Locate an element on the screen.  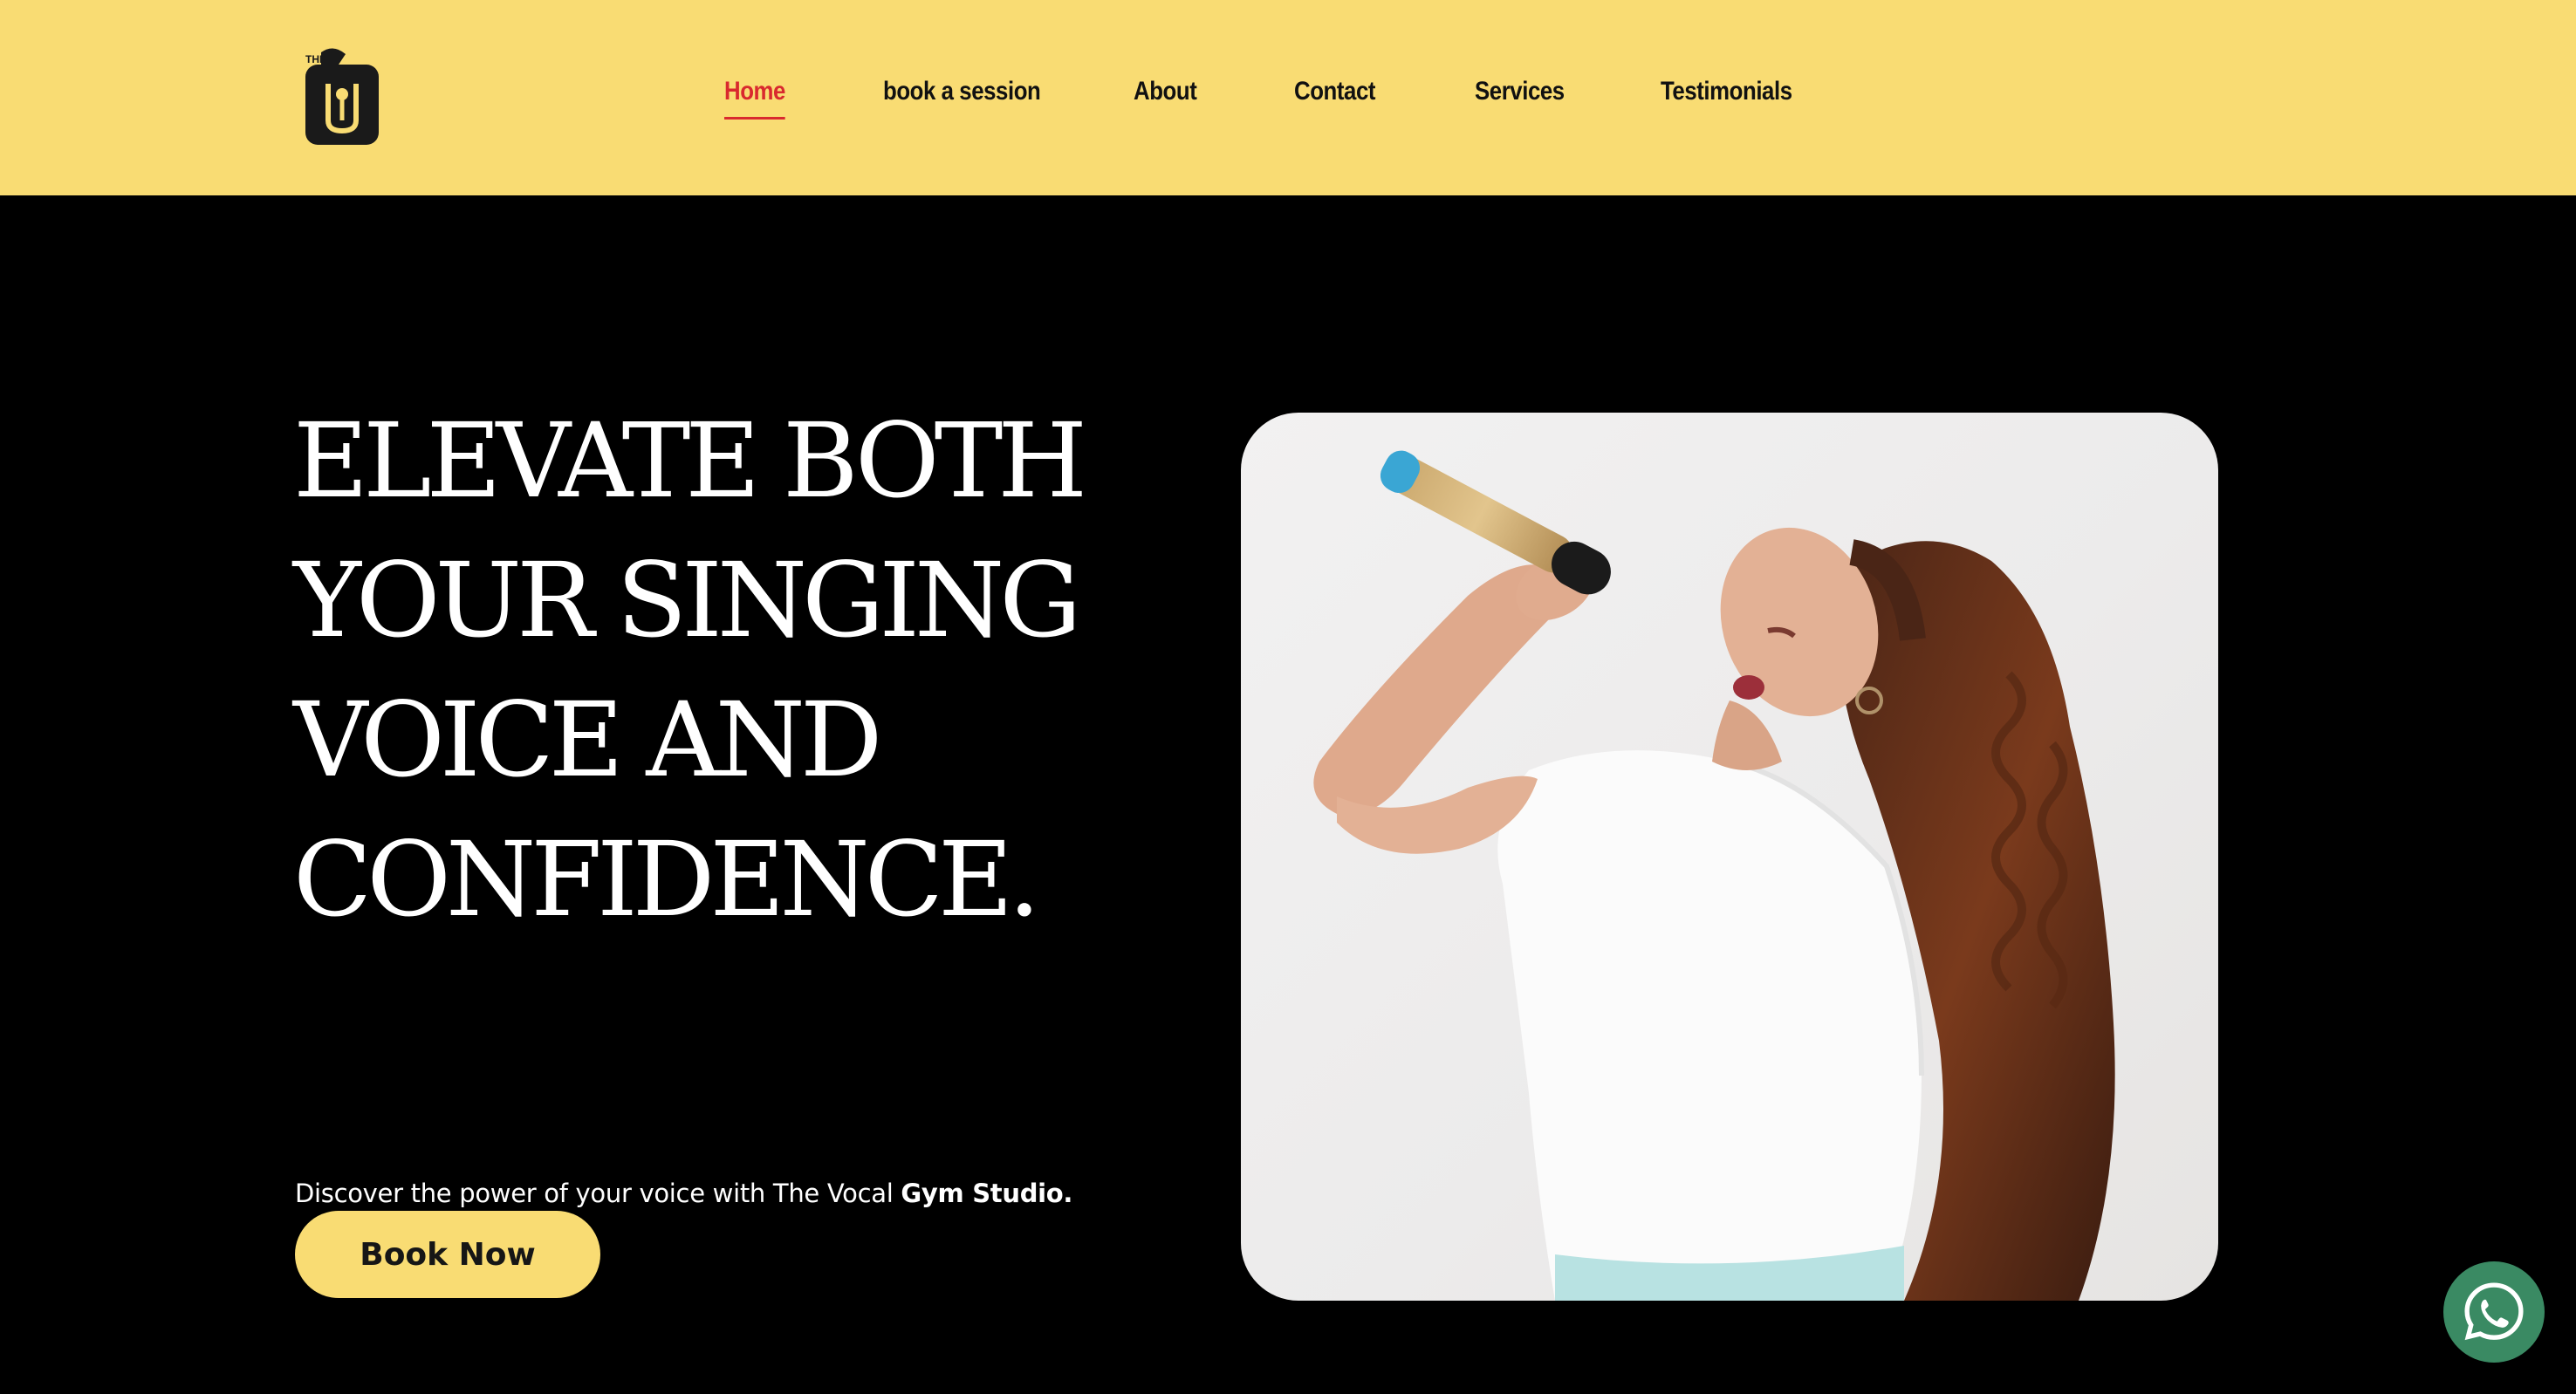
nav-item-book-a-session: book a session is located at coordinates (962, 91).